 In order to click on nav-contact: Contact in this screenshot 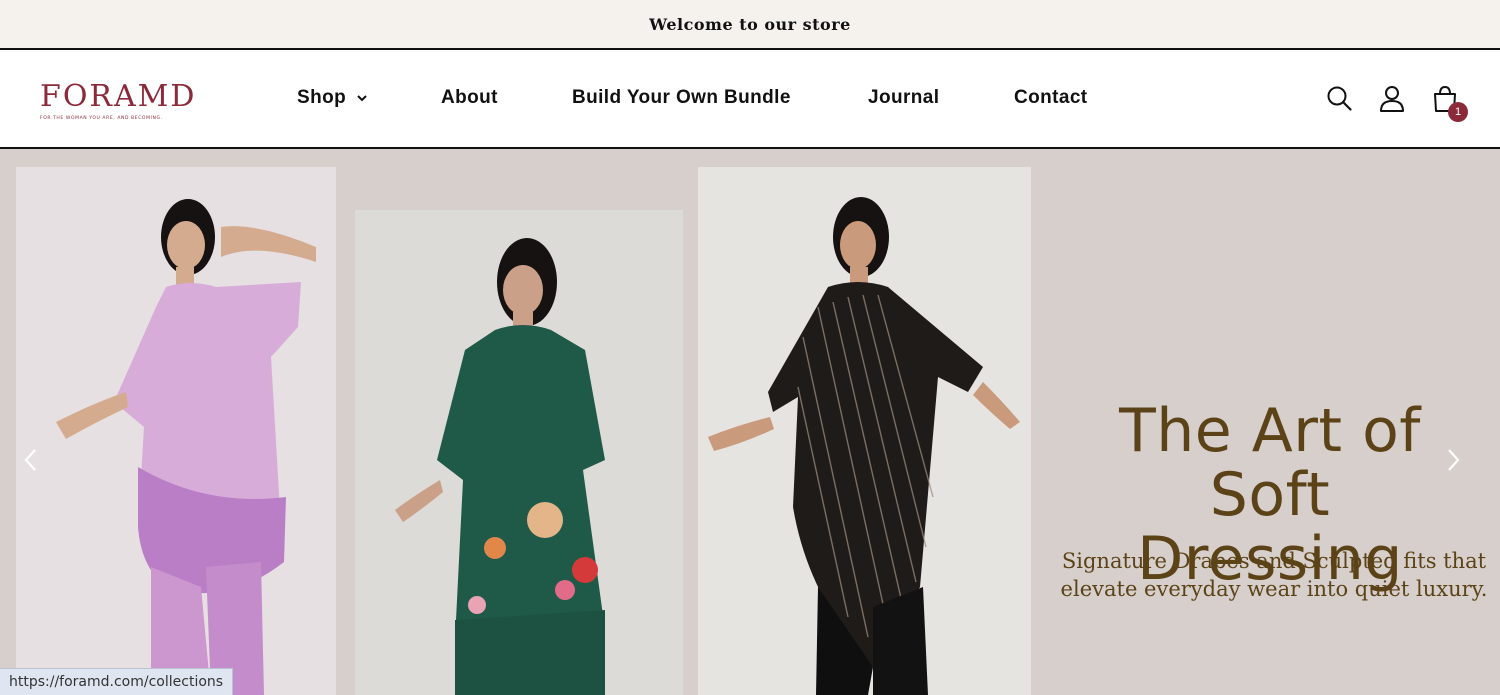, I will do `click(1051, 98)`.